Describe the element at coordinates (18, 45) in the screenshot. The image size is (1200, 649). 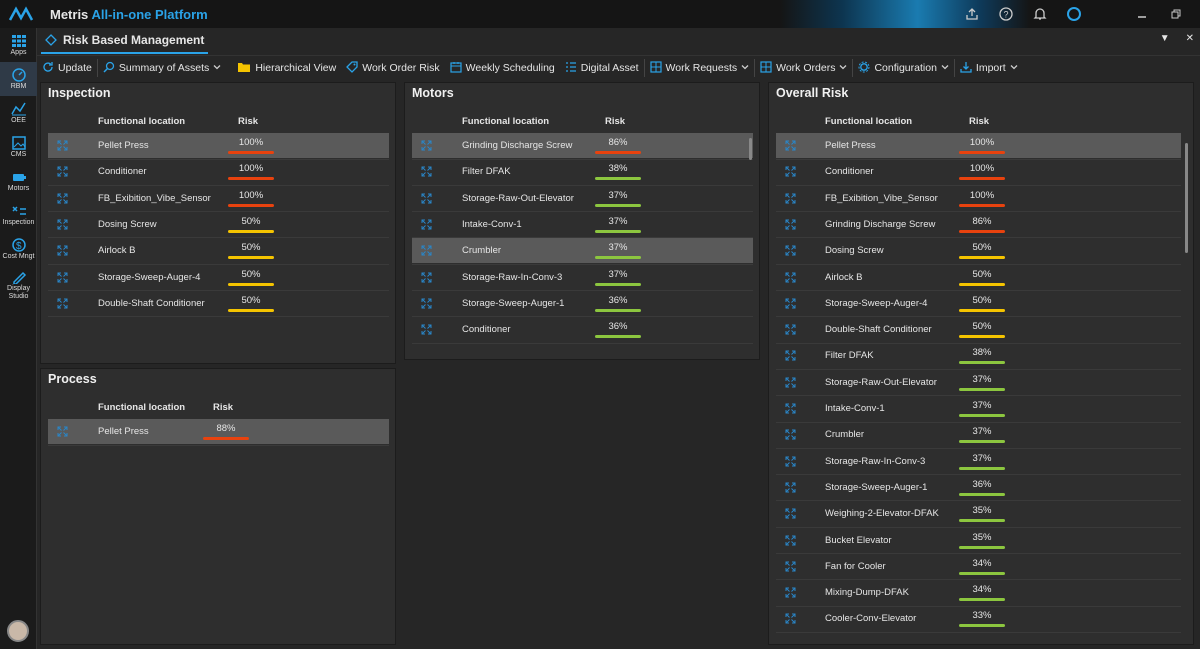
I see `sidebar-item-apps: Apps` at that location.